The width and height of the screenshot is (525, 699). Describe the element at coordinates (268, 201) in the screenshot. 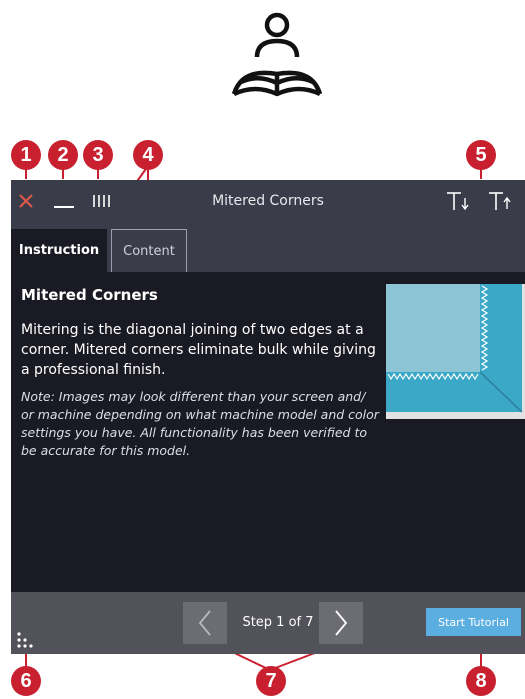

I see `title-bar: Mitered Corners` at that location.